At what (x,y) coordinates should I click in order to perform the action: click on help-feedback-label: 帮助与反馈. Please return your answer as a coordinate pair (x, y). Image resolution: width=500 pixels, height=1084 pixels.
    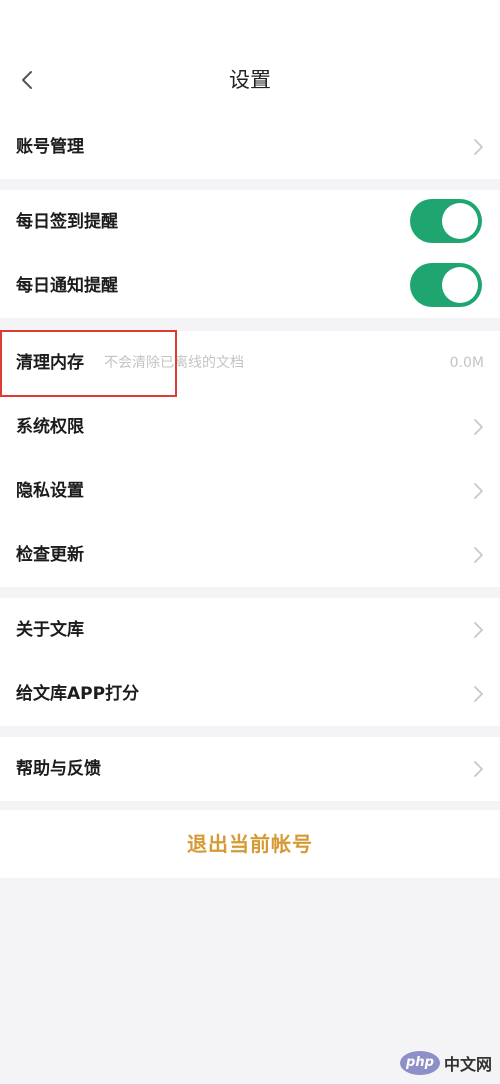
    Looking at the image, I should click on (58, 769).